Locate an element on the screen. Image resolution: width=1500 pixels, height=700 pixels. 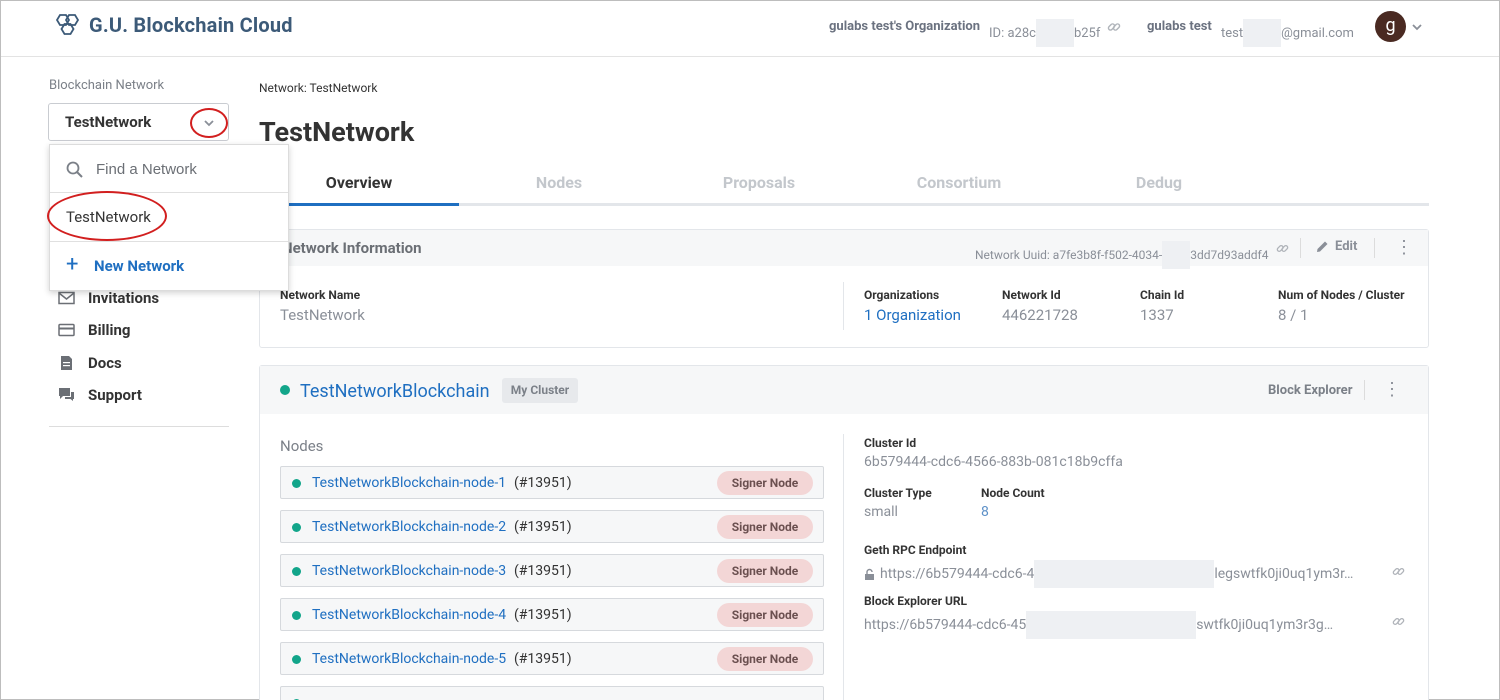
node-link: TestNetworkBlockchain-node-4 is located at coordinates (409, 615).